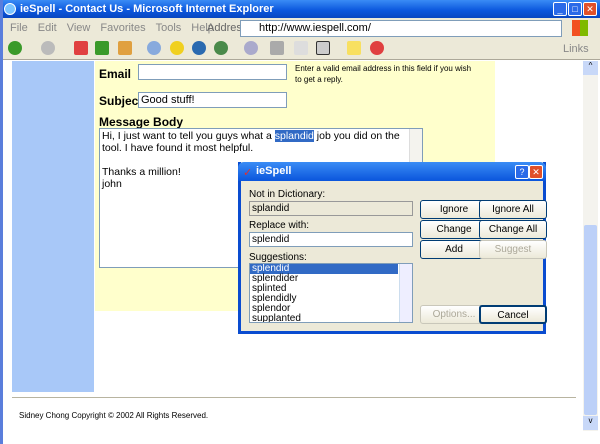 The width and height of the screenshot is (600, 444). I want to click on mail-icon, so click(251, 48).